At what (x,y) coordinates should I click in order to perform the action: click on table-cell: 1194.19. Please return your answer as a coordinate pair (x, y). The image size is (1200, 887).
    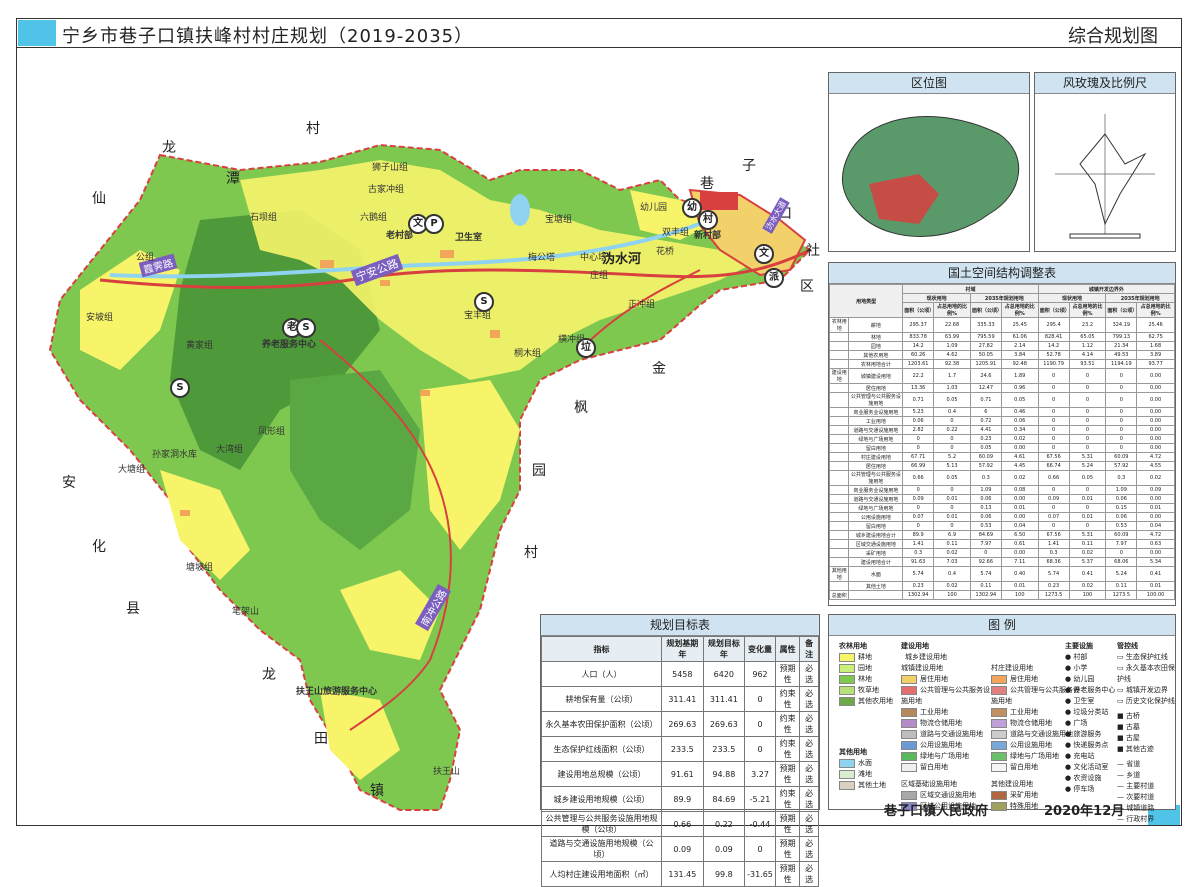
    Looking at the image, I should click on (1121, 364).